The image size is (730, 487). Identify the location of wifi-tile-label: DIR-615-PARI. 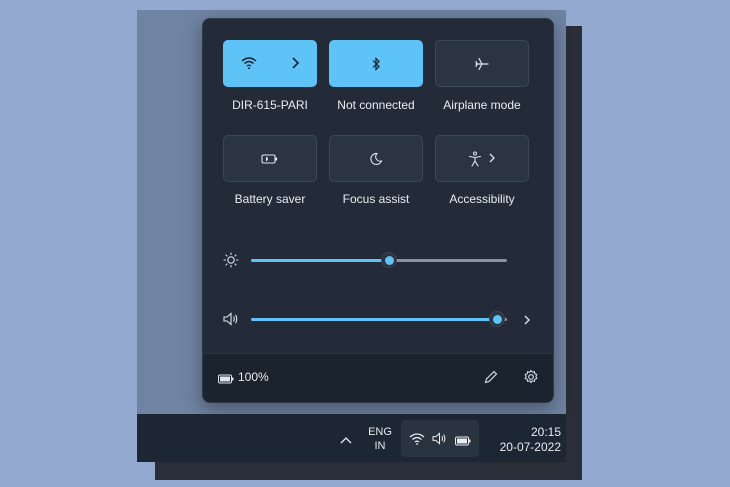
(270, 105).